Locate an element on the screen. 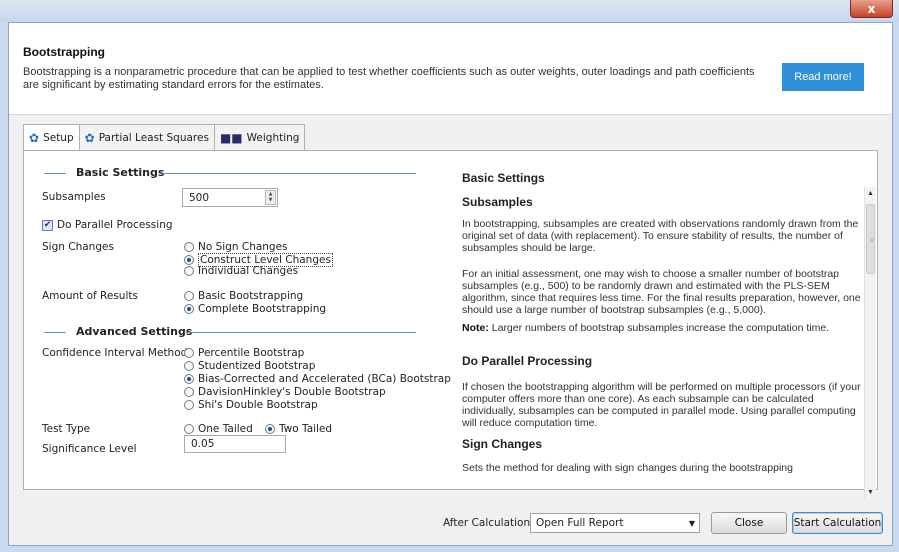 Image resolution: width=899 pixels, height=552 pixels. radio-label: No Sign Changes is located at coordinates (243, 247).